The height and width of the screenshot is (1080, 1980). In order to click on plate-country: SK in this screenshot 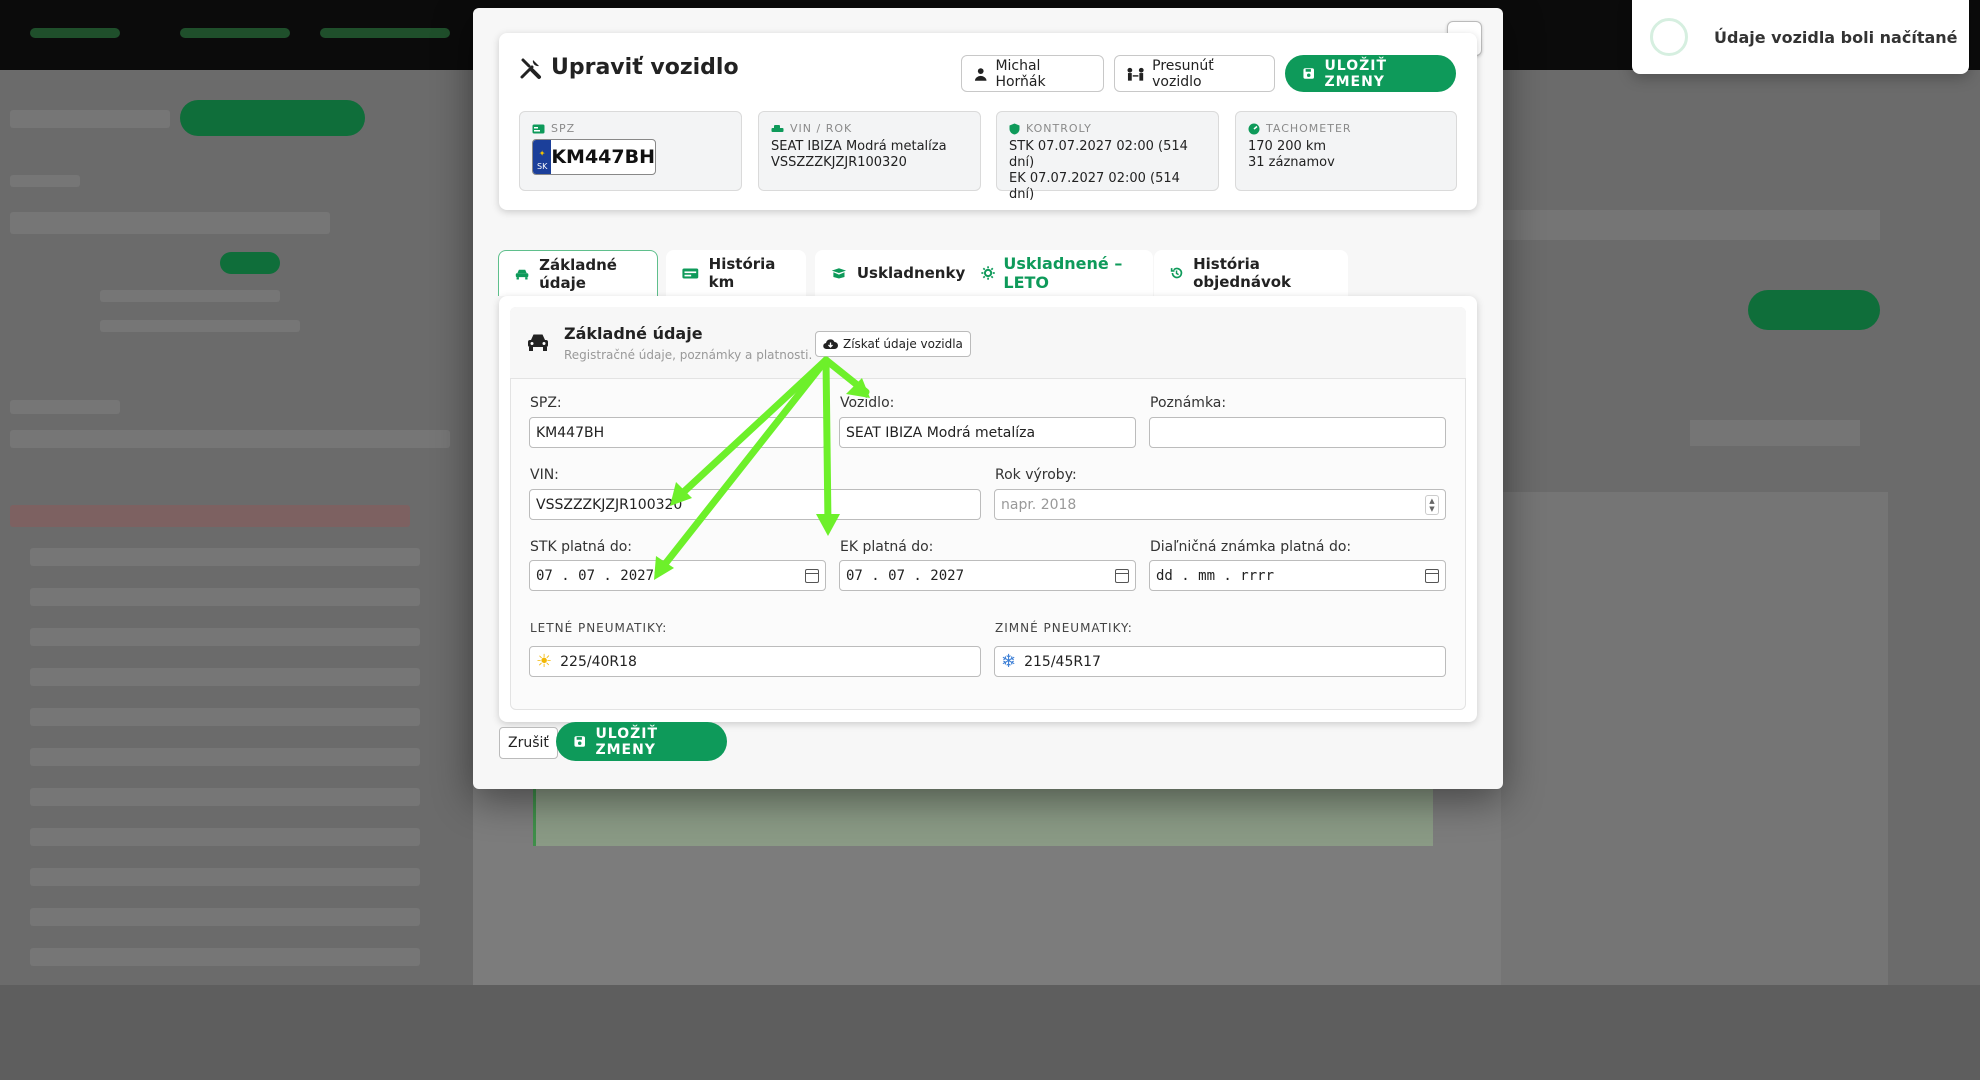, I will do `click(542, 166)`.